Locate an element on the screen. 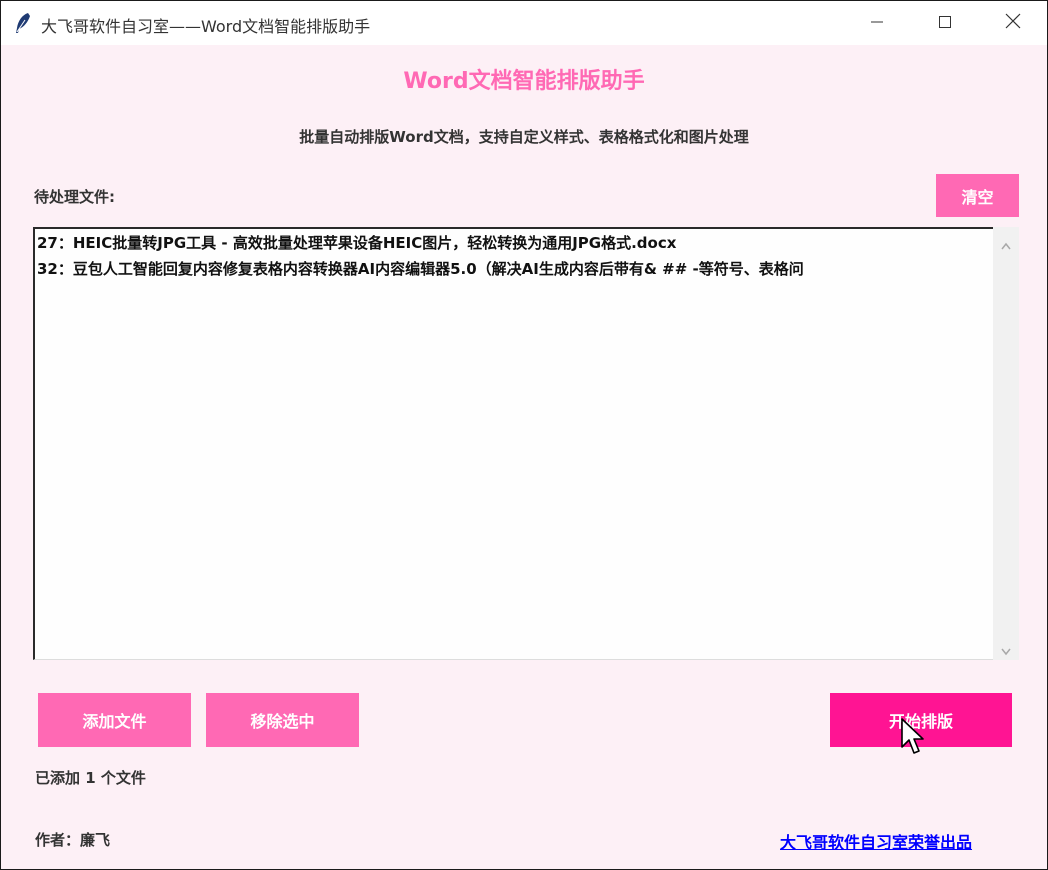 The height and width of the screenshot is (870, 1048). files-label: 待处理文件: is located at coordinates (74, 197).